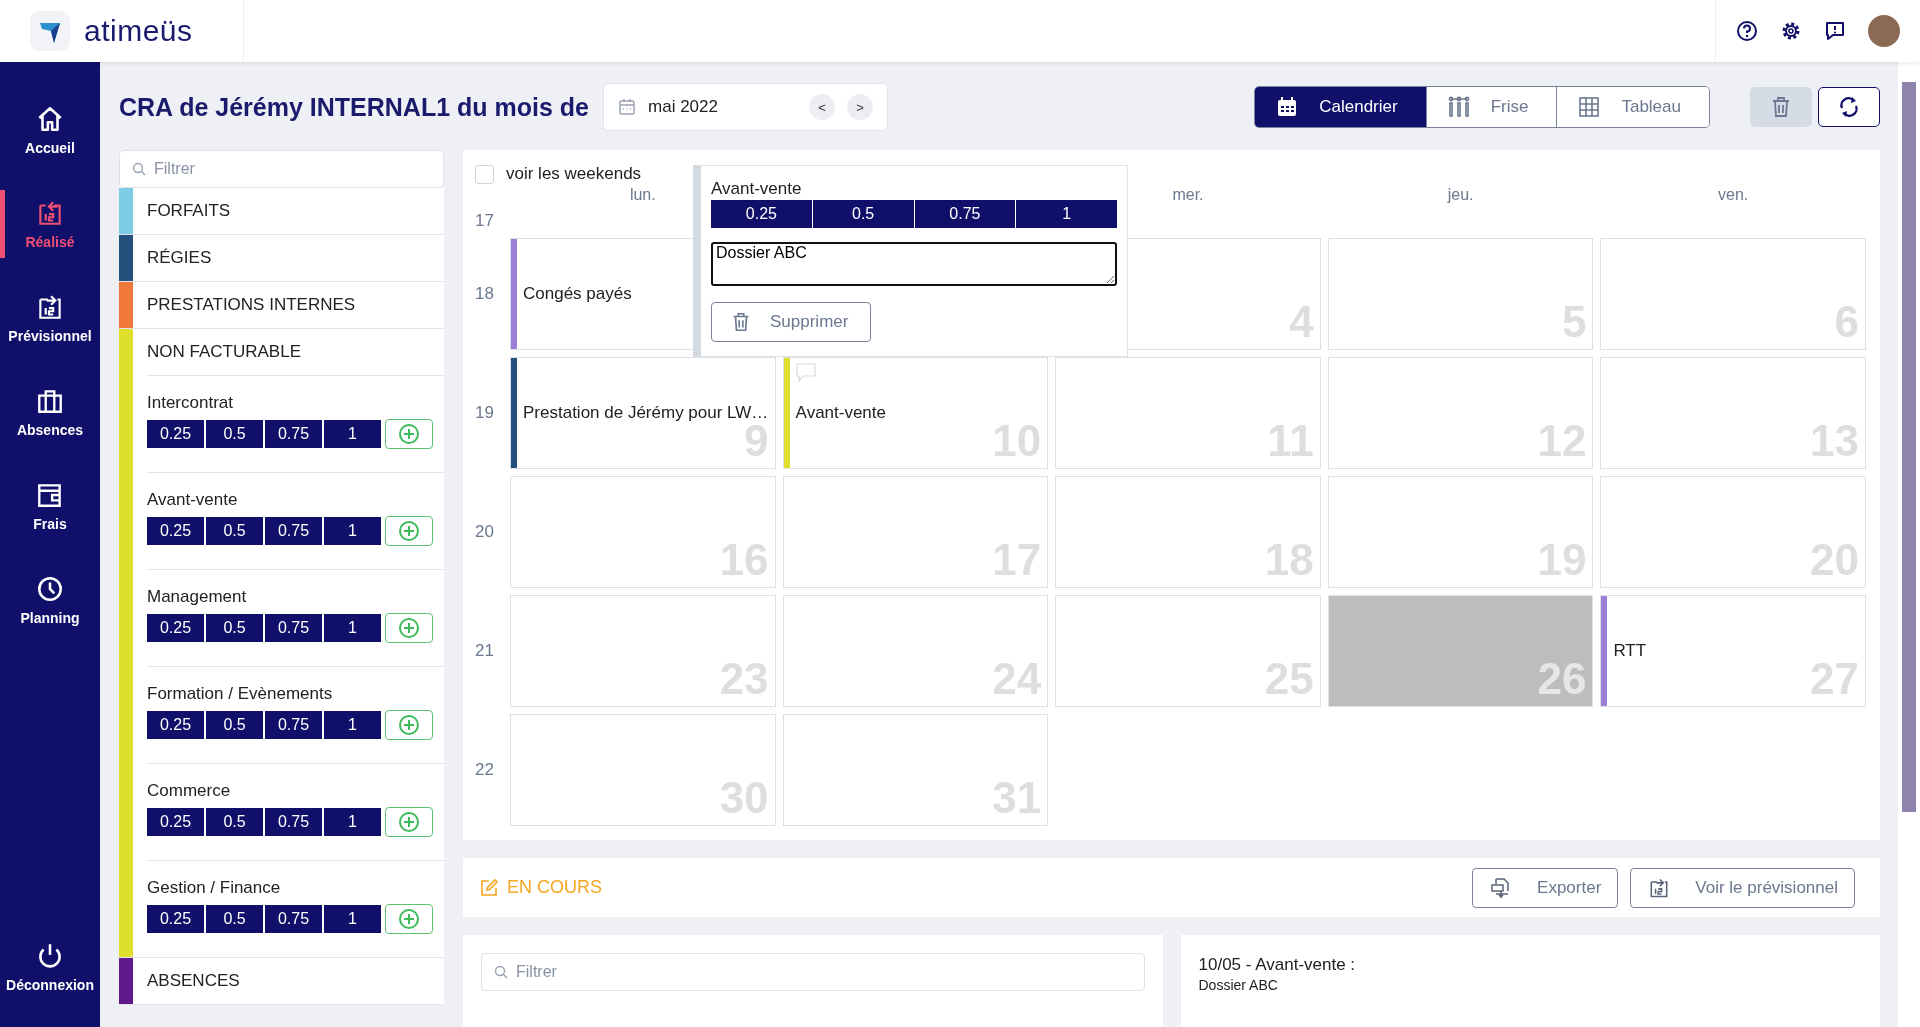 The image size is (1920, 1027). What do you see at coordinates (1742, 887) in the screenshot?
I see `forecast-button: Voir le prévisionnel` at bounding box center [1742, 887].